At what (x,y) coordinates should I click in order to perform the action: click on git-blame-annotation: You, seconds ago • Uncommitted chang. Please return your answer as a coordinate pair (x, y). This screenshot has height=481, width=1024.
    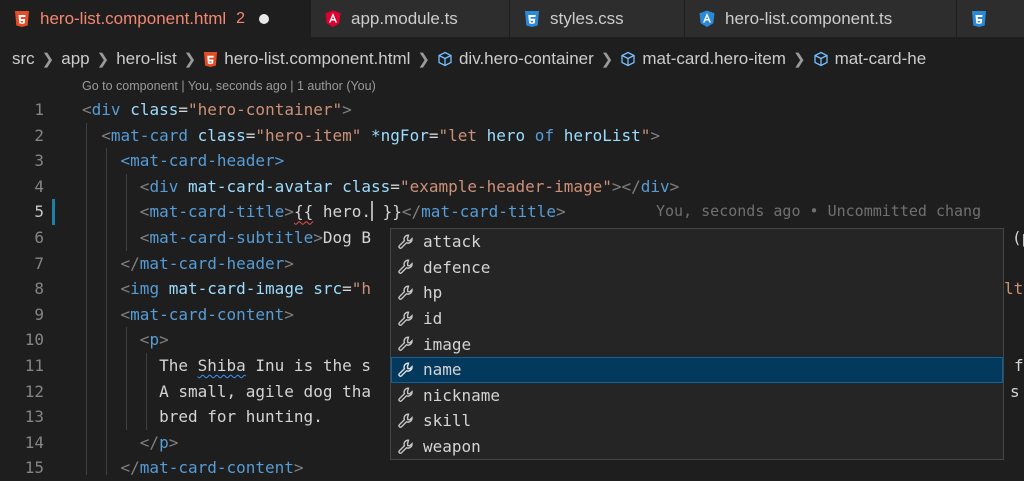
    Looking at the image, I should click on (819, 211).